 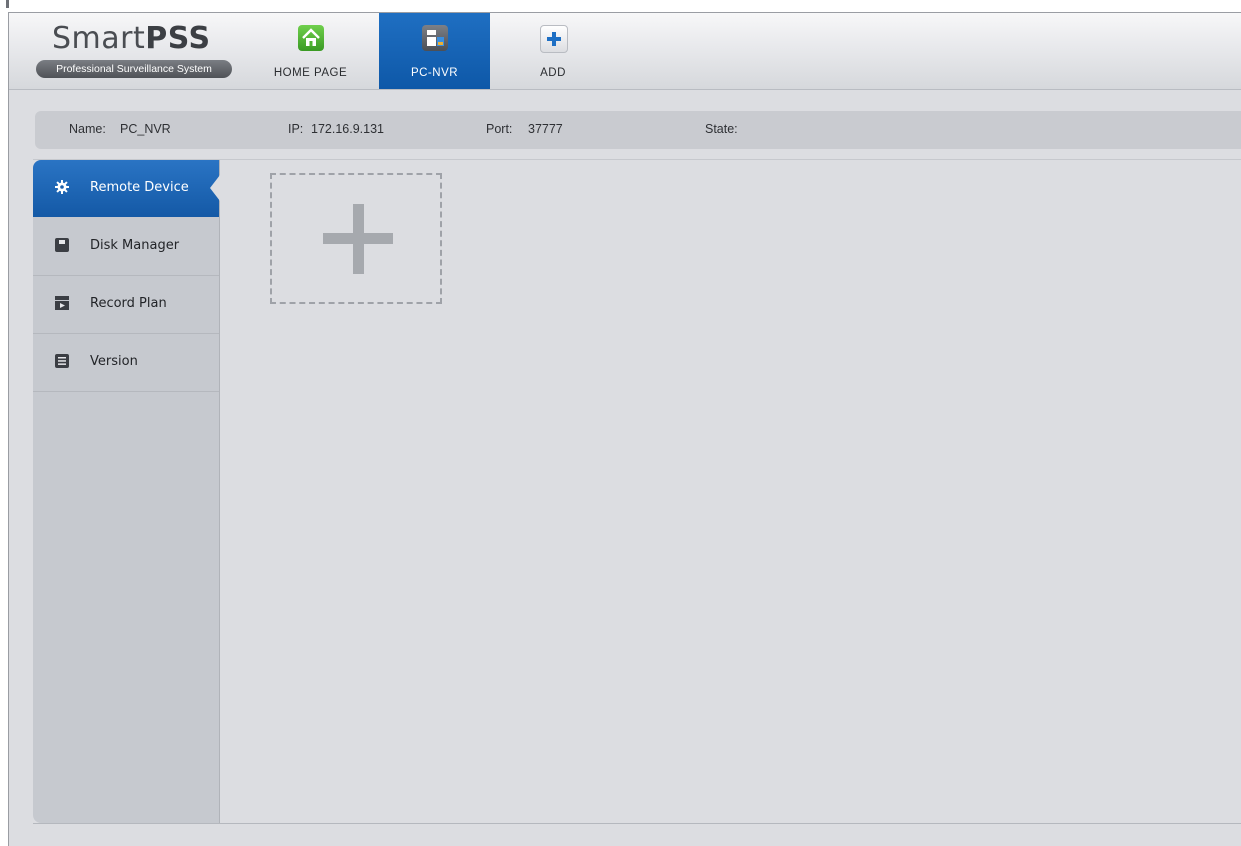 I want to click on active-indicator-arrow, so click(x=215, y=188).